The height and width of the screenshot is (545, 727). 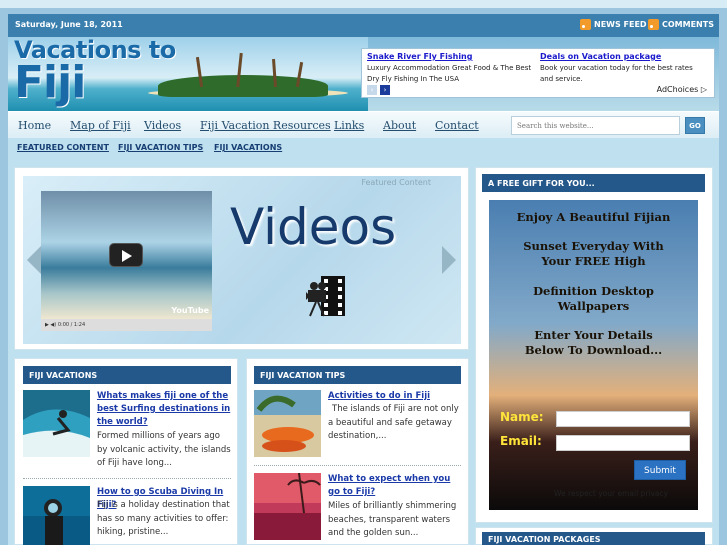 I want to click on comments-feed-label: COMMENTS, so click(x=688, y=24).